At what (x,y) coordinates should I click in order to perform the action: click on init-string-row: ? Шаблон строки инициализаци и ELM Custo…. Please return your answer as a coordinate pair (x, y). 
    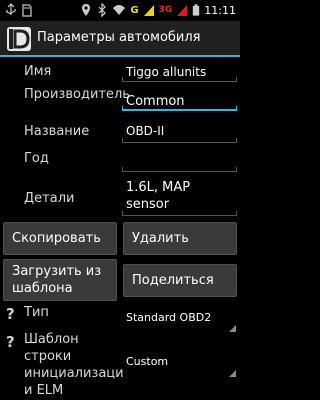
    Looking at the image, I should click on (120, 365).